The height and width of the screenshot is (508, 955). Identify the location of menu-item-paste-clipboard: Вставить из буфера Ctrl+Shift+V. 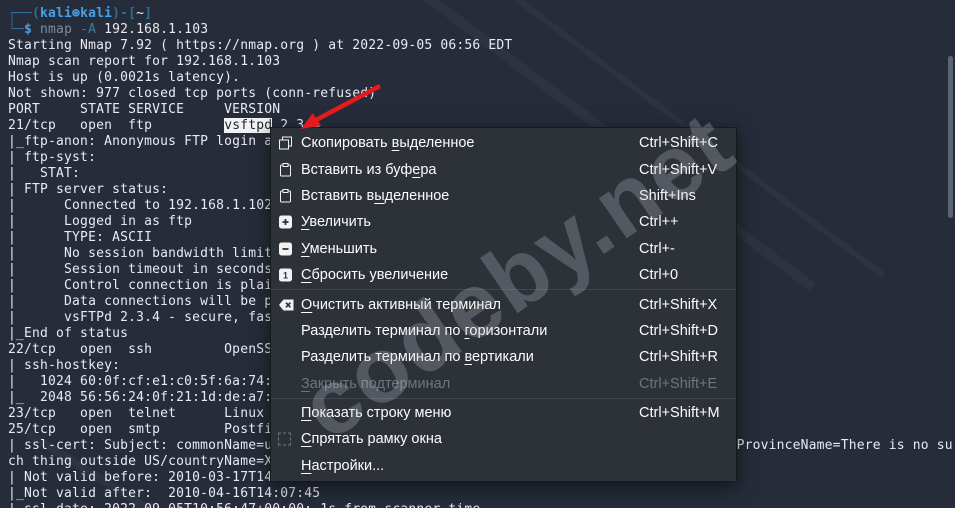
(503, 169).